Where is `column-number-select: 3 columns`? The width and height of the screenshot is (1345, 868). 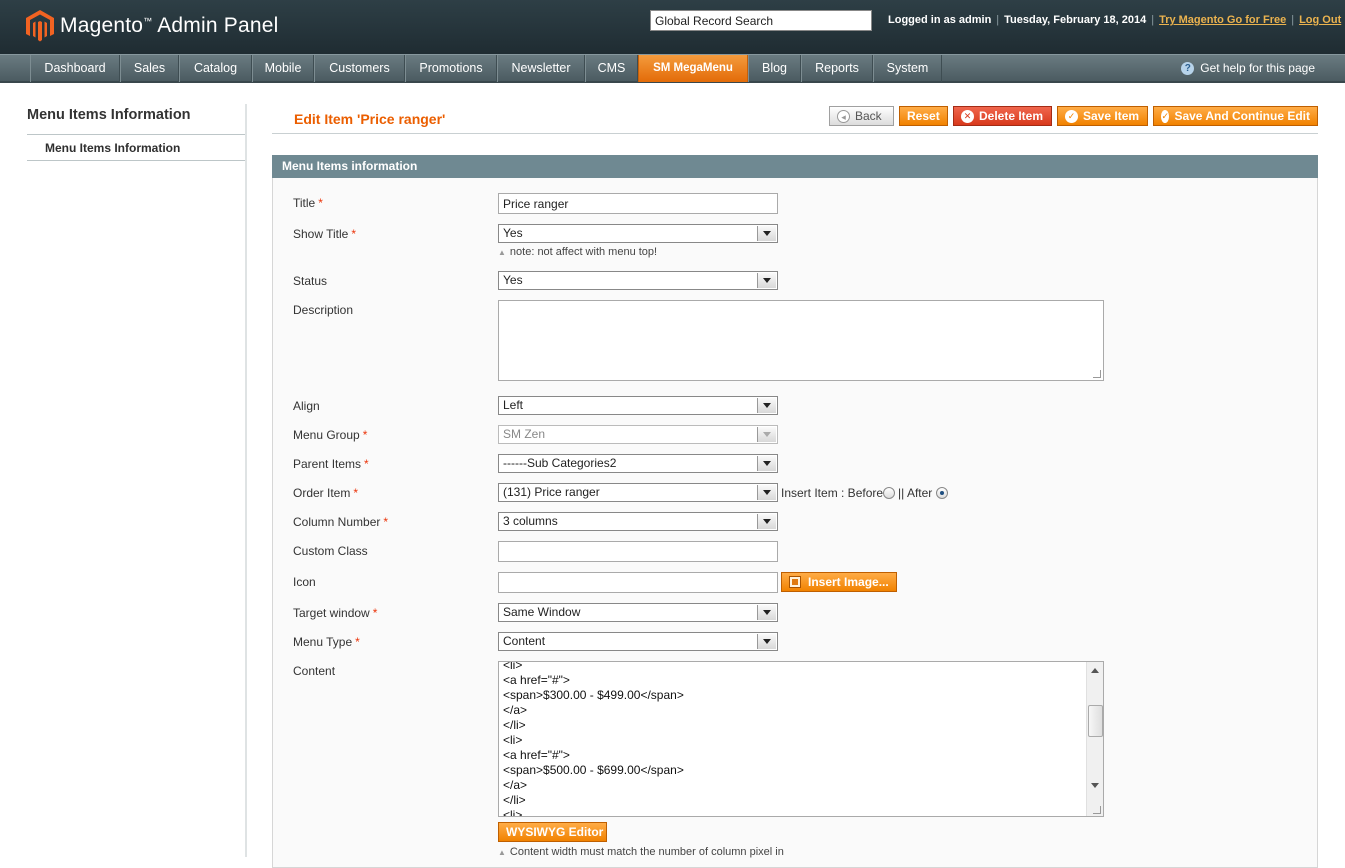 column-number-select: 3 columns is located at coordinates (638, 521).